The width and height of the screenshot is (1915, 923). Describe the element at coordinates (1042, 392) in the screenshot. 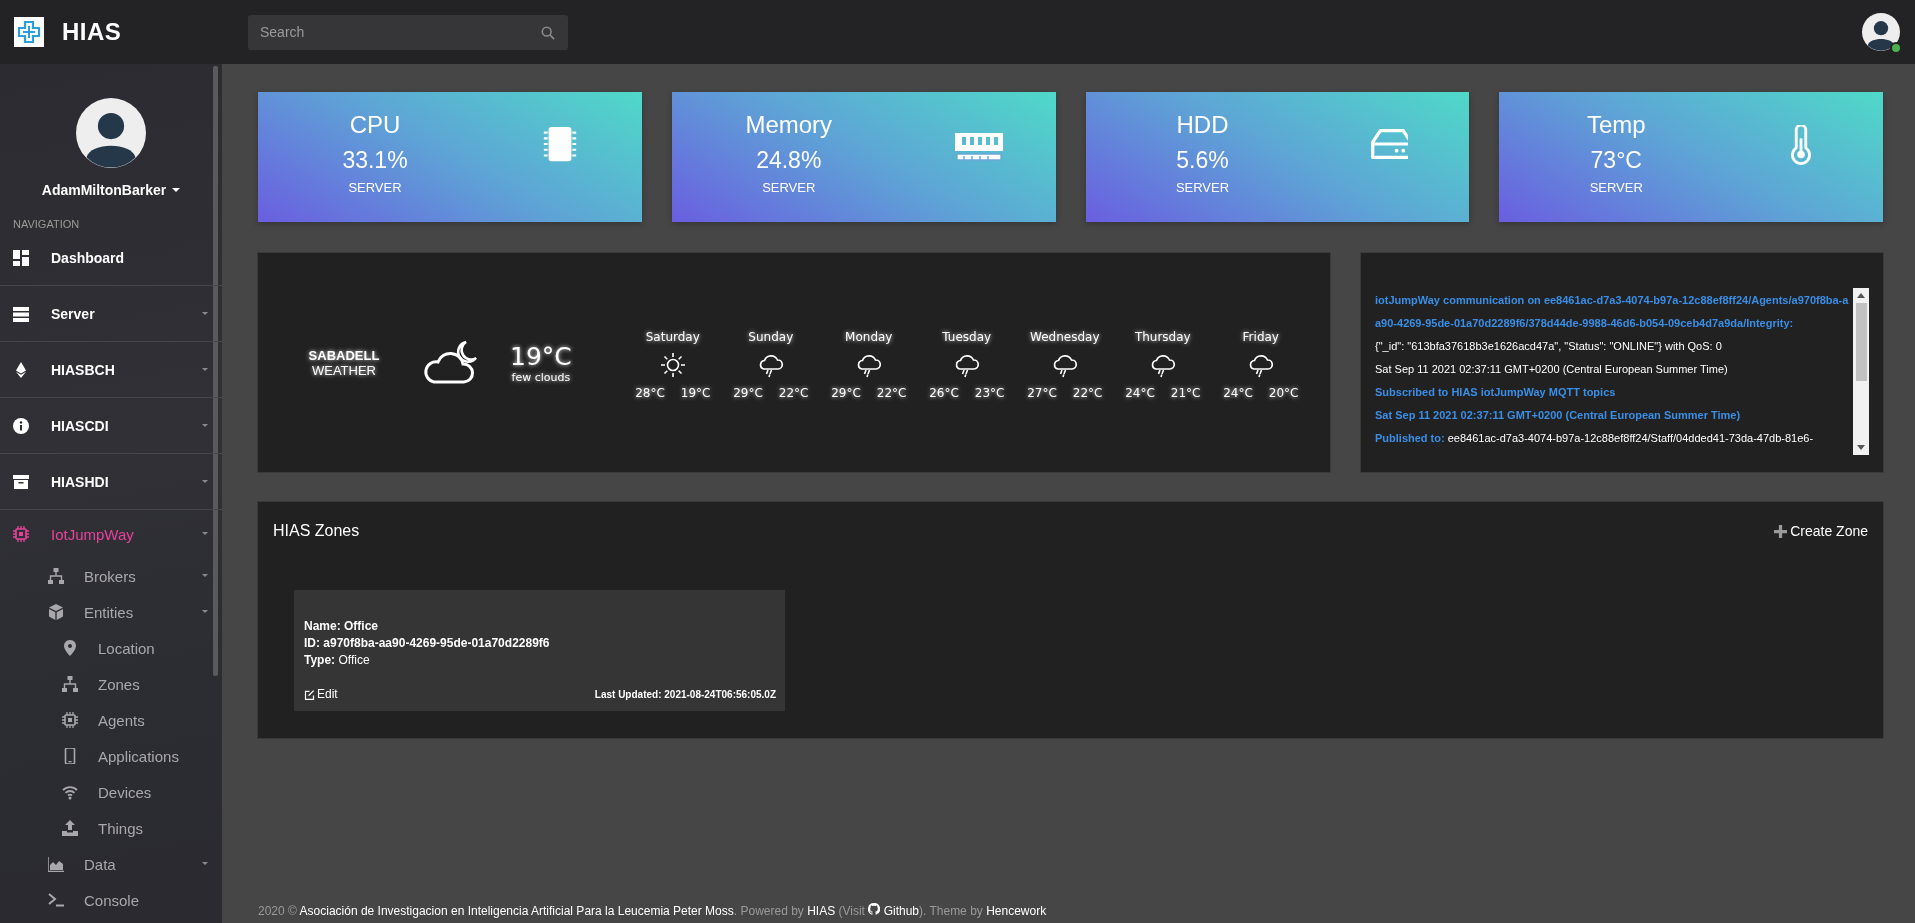

I see `high-temperature: 27°C` at that location.